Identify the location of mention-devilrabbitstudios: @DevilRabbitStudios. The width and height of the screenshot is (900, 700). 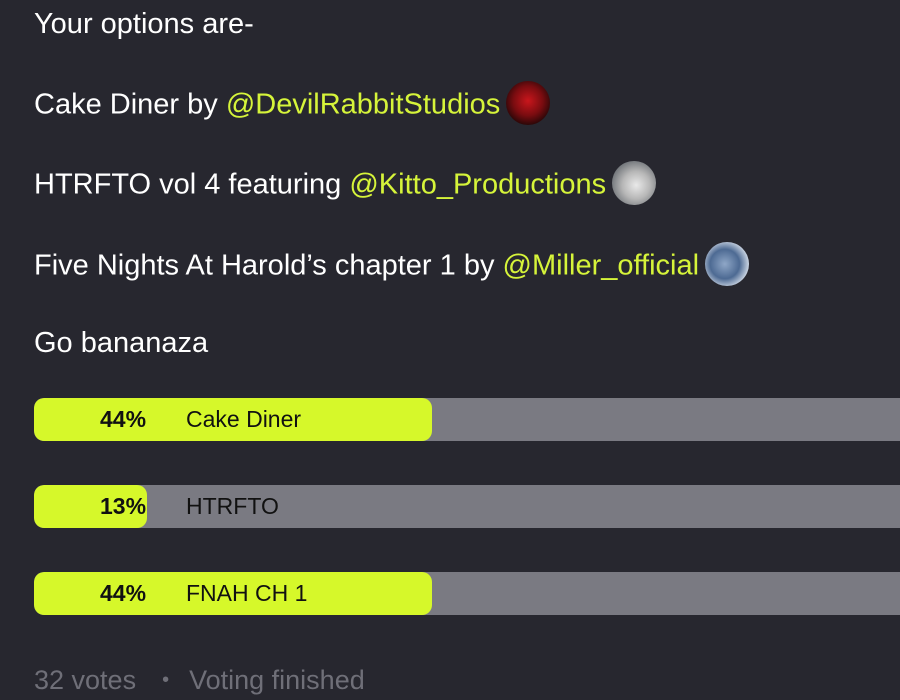
(363, 105).